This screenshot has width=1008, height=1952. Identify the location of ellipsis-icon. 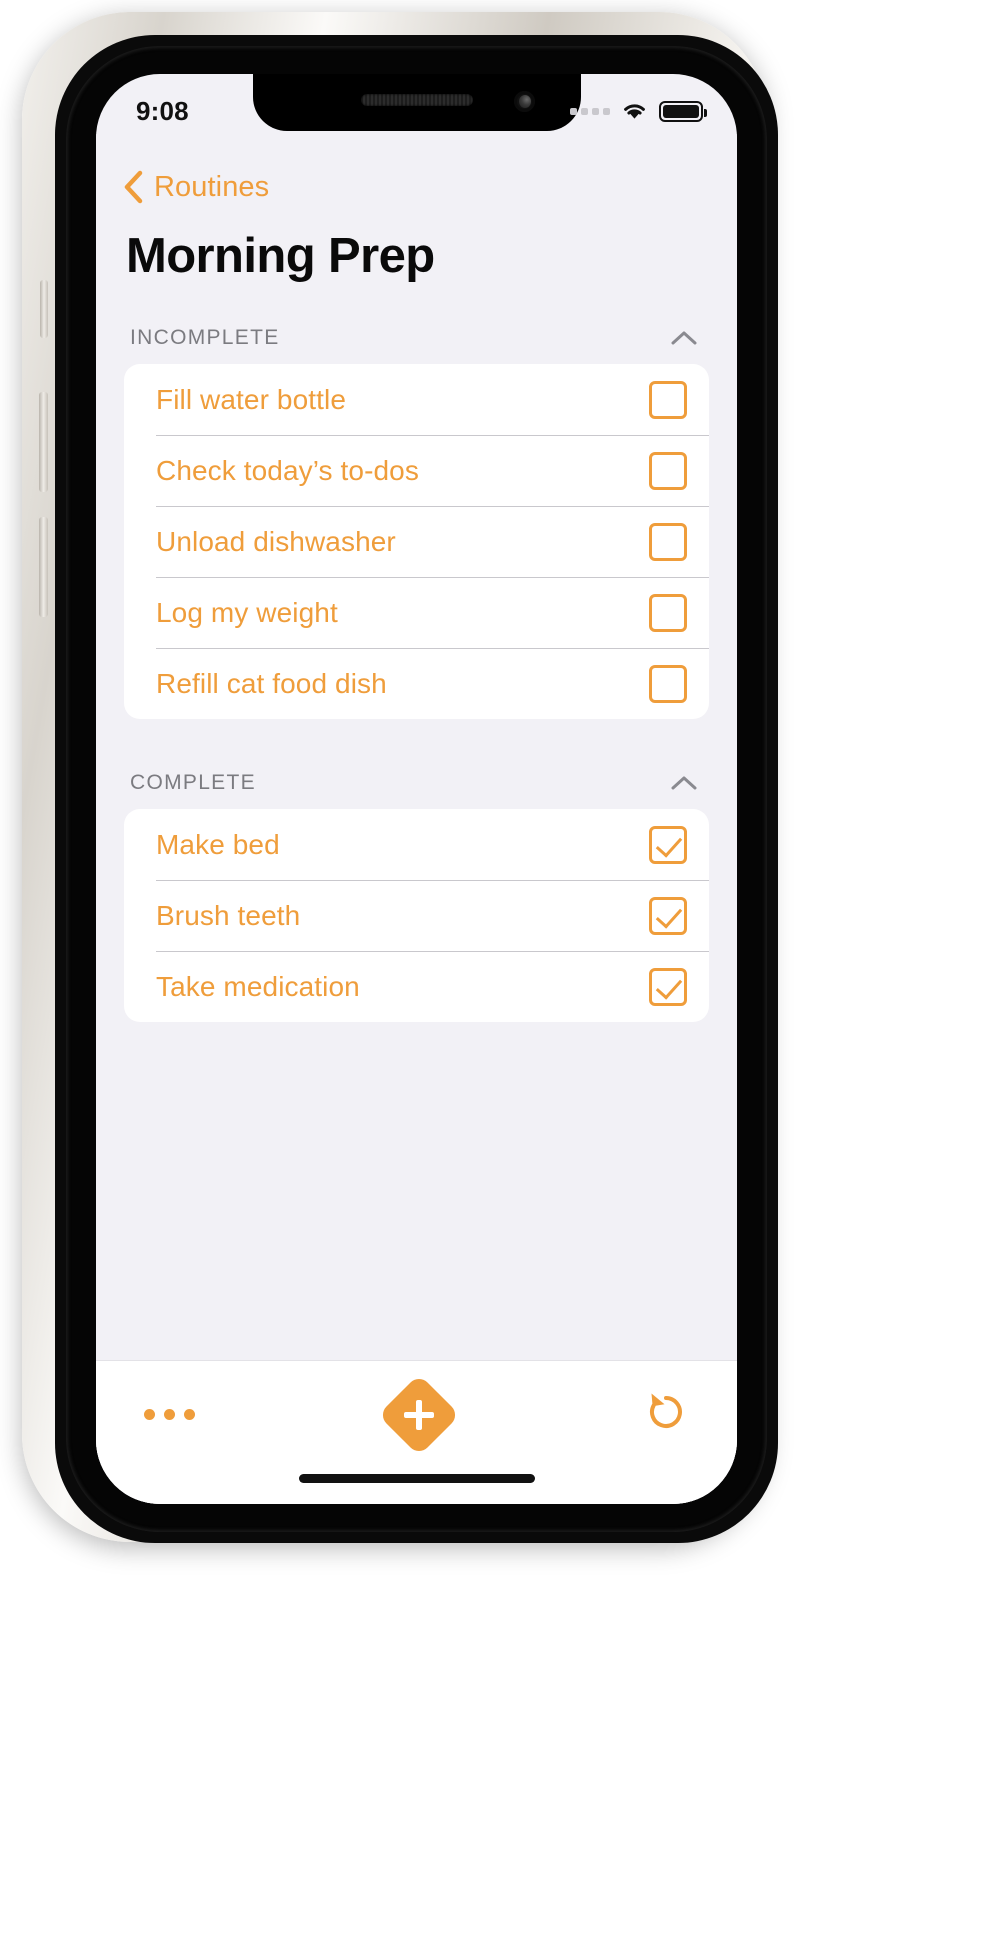
(169, 1414).